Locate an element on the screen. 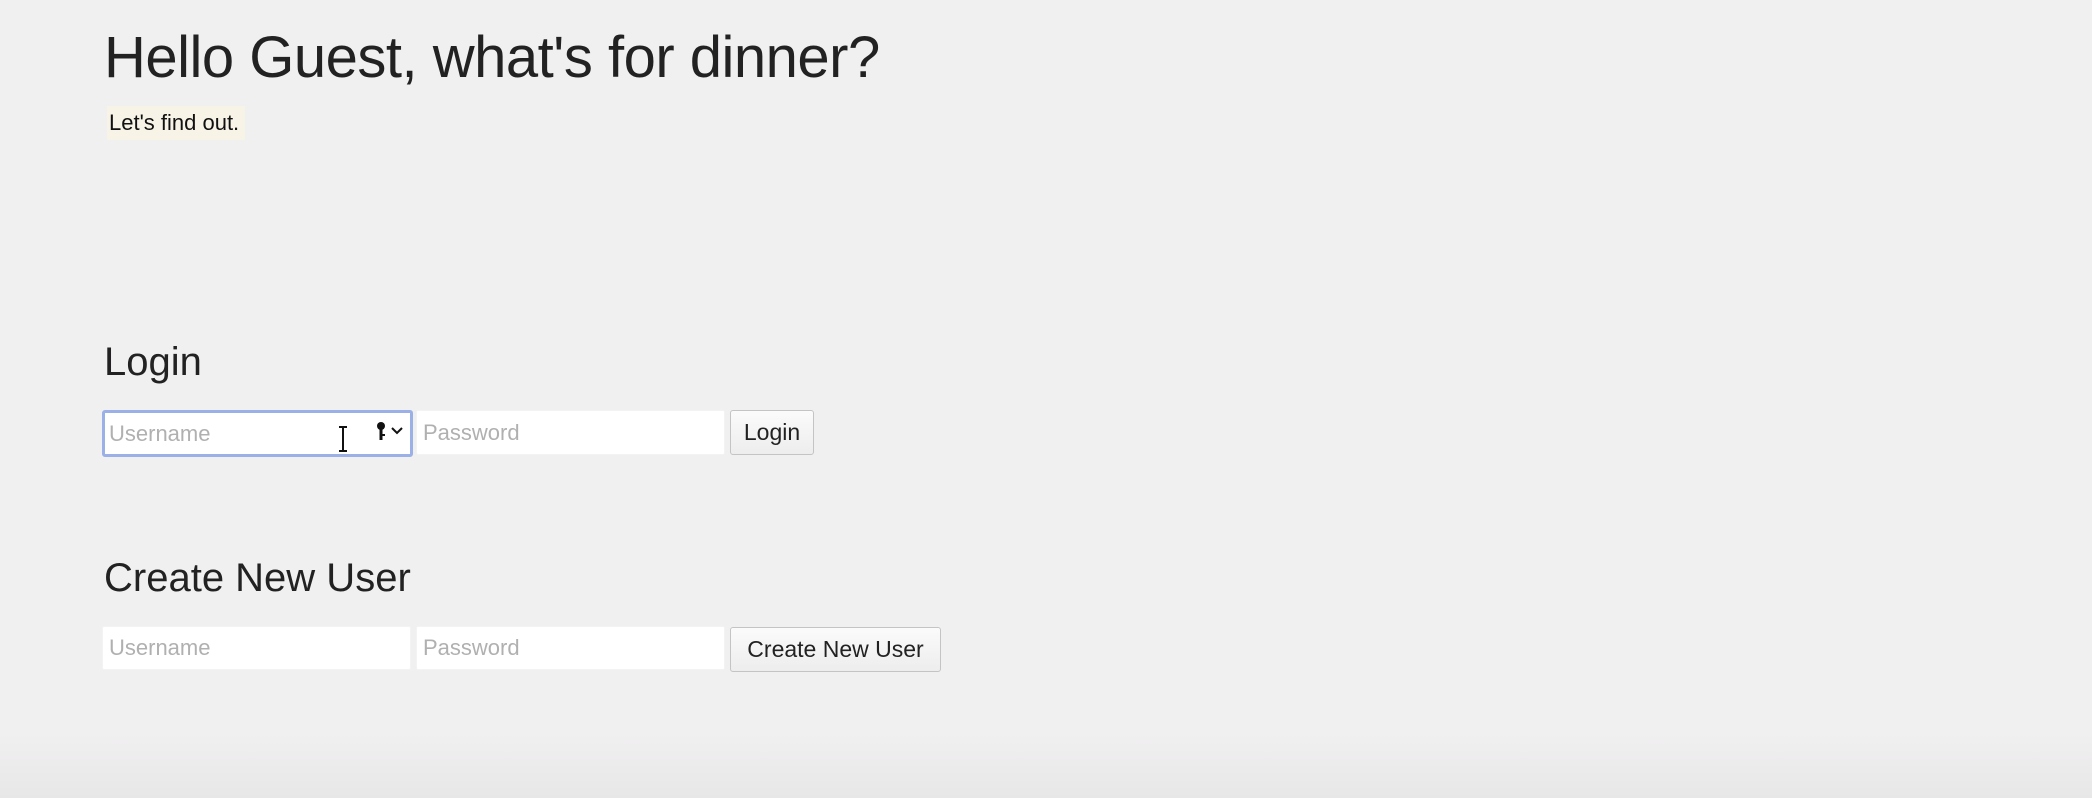 The width and height of the screenshot is (2092, 798). page-subtitle: Let's find out. is located at coordinates (176, 123).